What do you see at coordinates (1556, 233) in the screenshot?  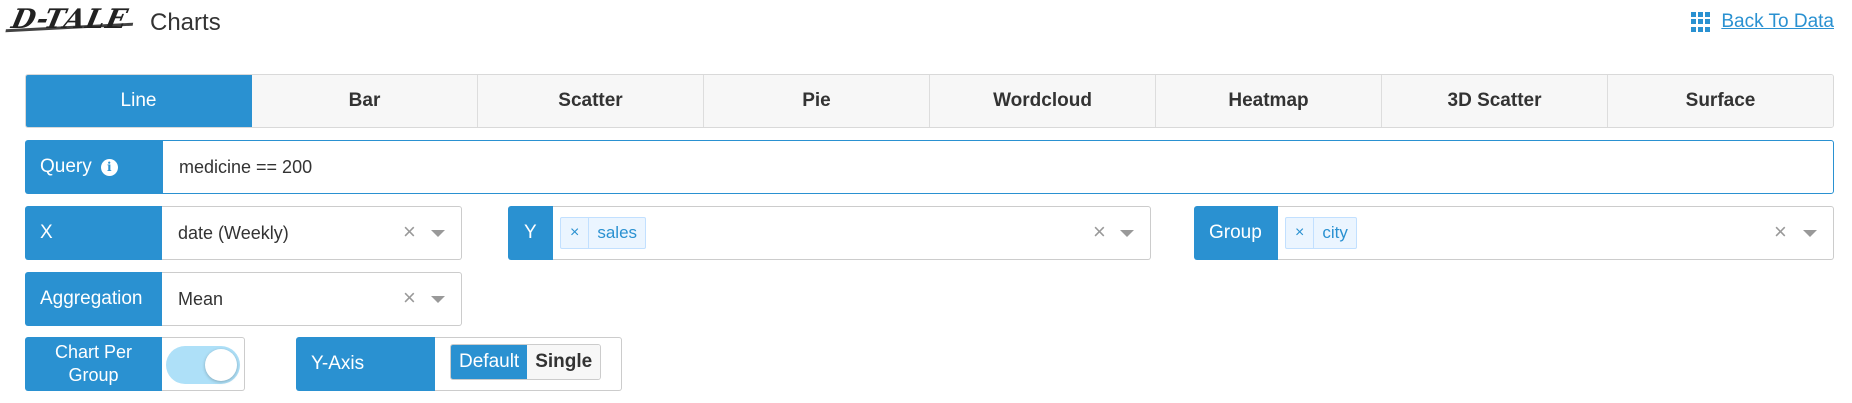 I see `group-select: × city ×` at bounding box center [1556, 233].